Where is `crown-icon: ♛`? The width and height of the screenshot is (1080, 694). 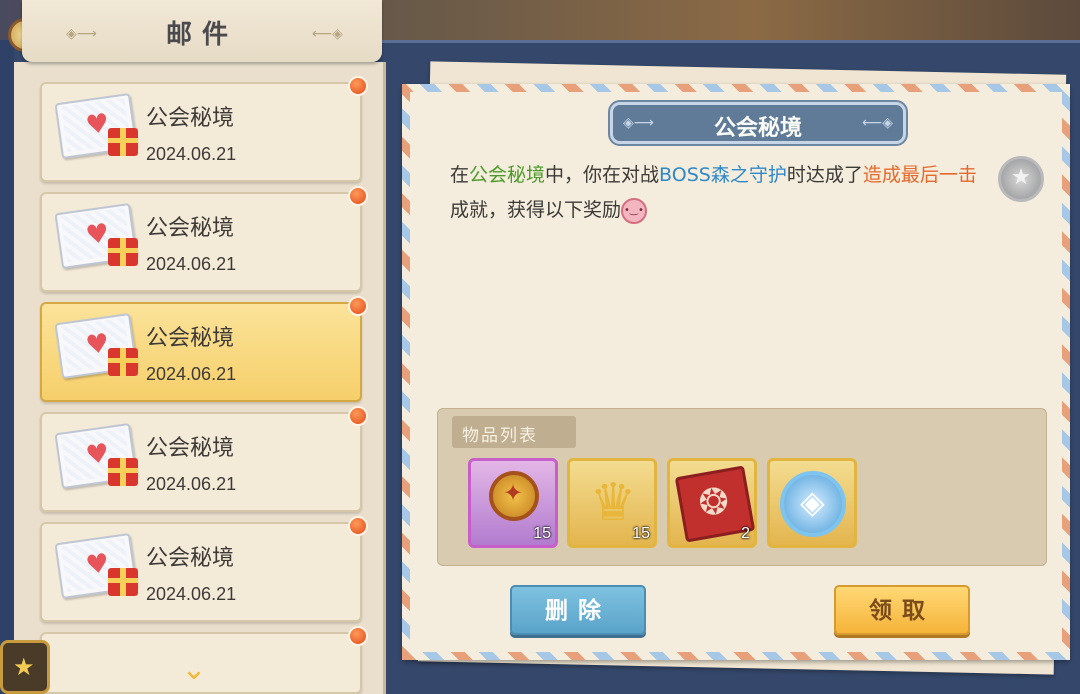 crown-icon: ♛ is located at coordinates (613, 503).